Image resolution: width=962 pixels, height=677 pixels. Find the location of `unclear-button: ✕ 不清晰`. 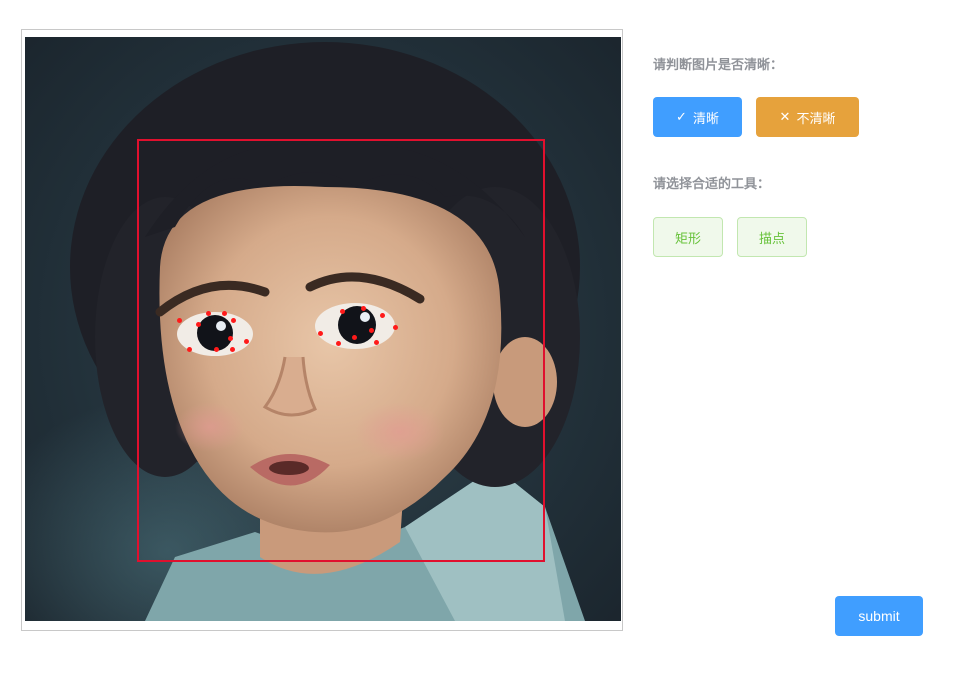

unclear-button: ✕ 不清晰 is located at coordinates (807, 117).